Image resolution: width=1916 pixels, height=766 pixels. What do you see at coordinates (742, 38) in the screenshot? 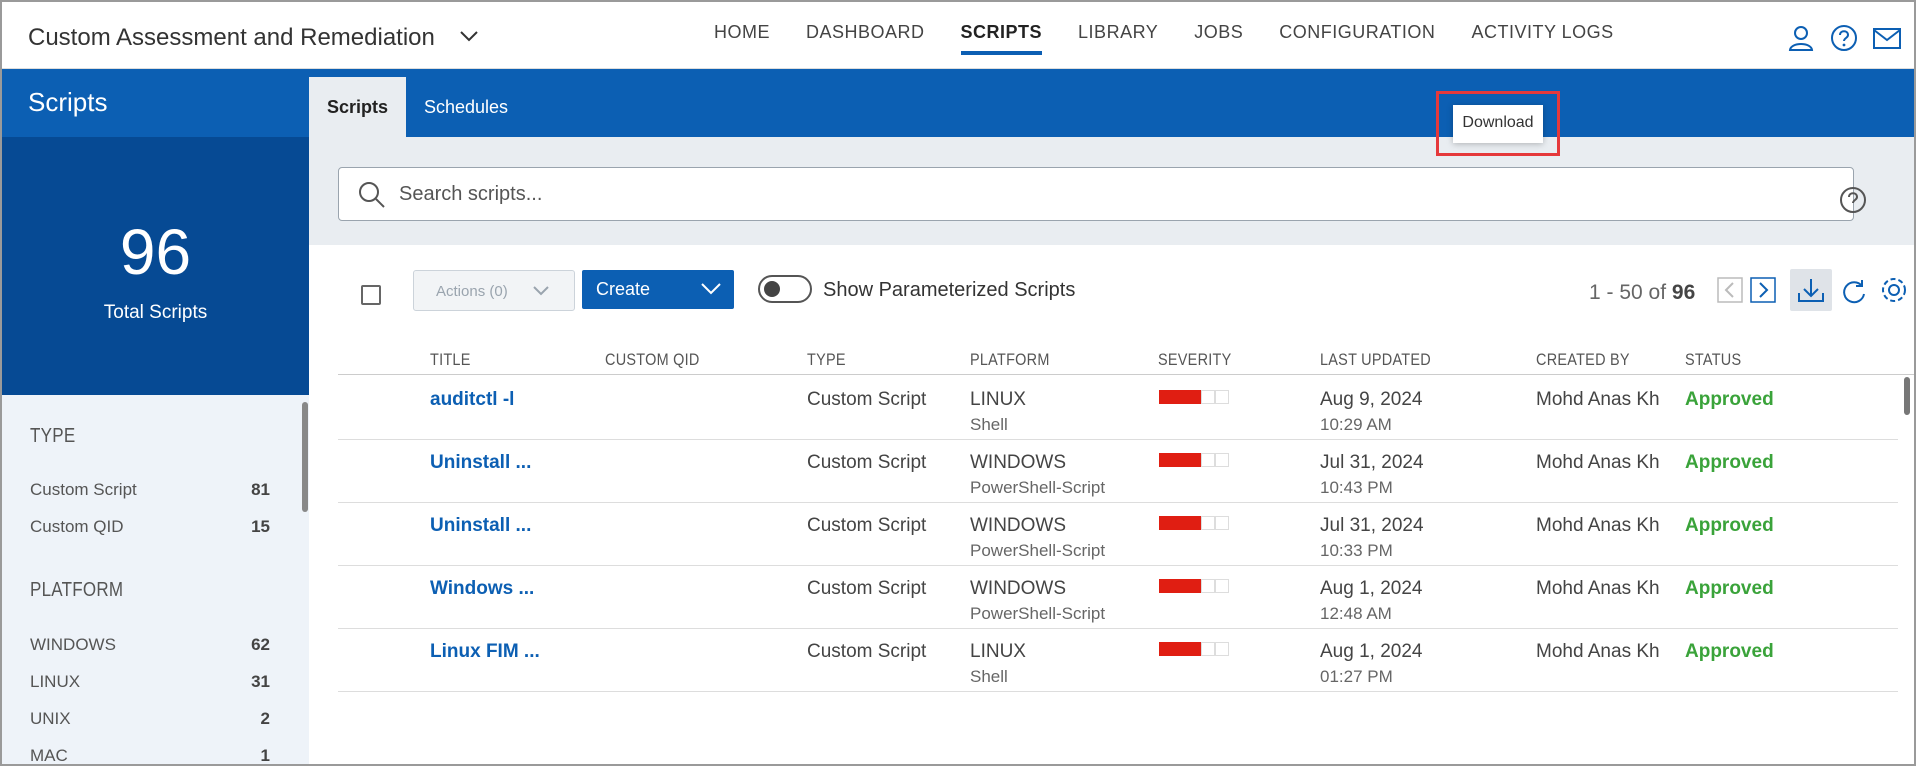
I see `nav-home: HOME` at bounding box center [742, 38].